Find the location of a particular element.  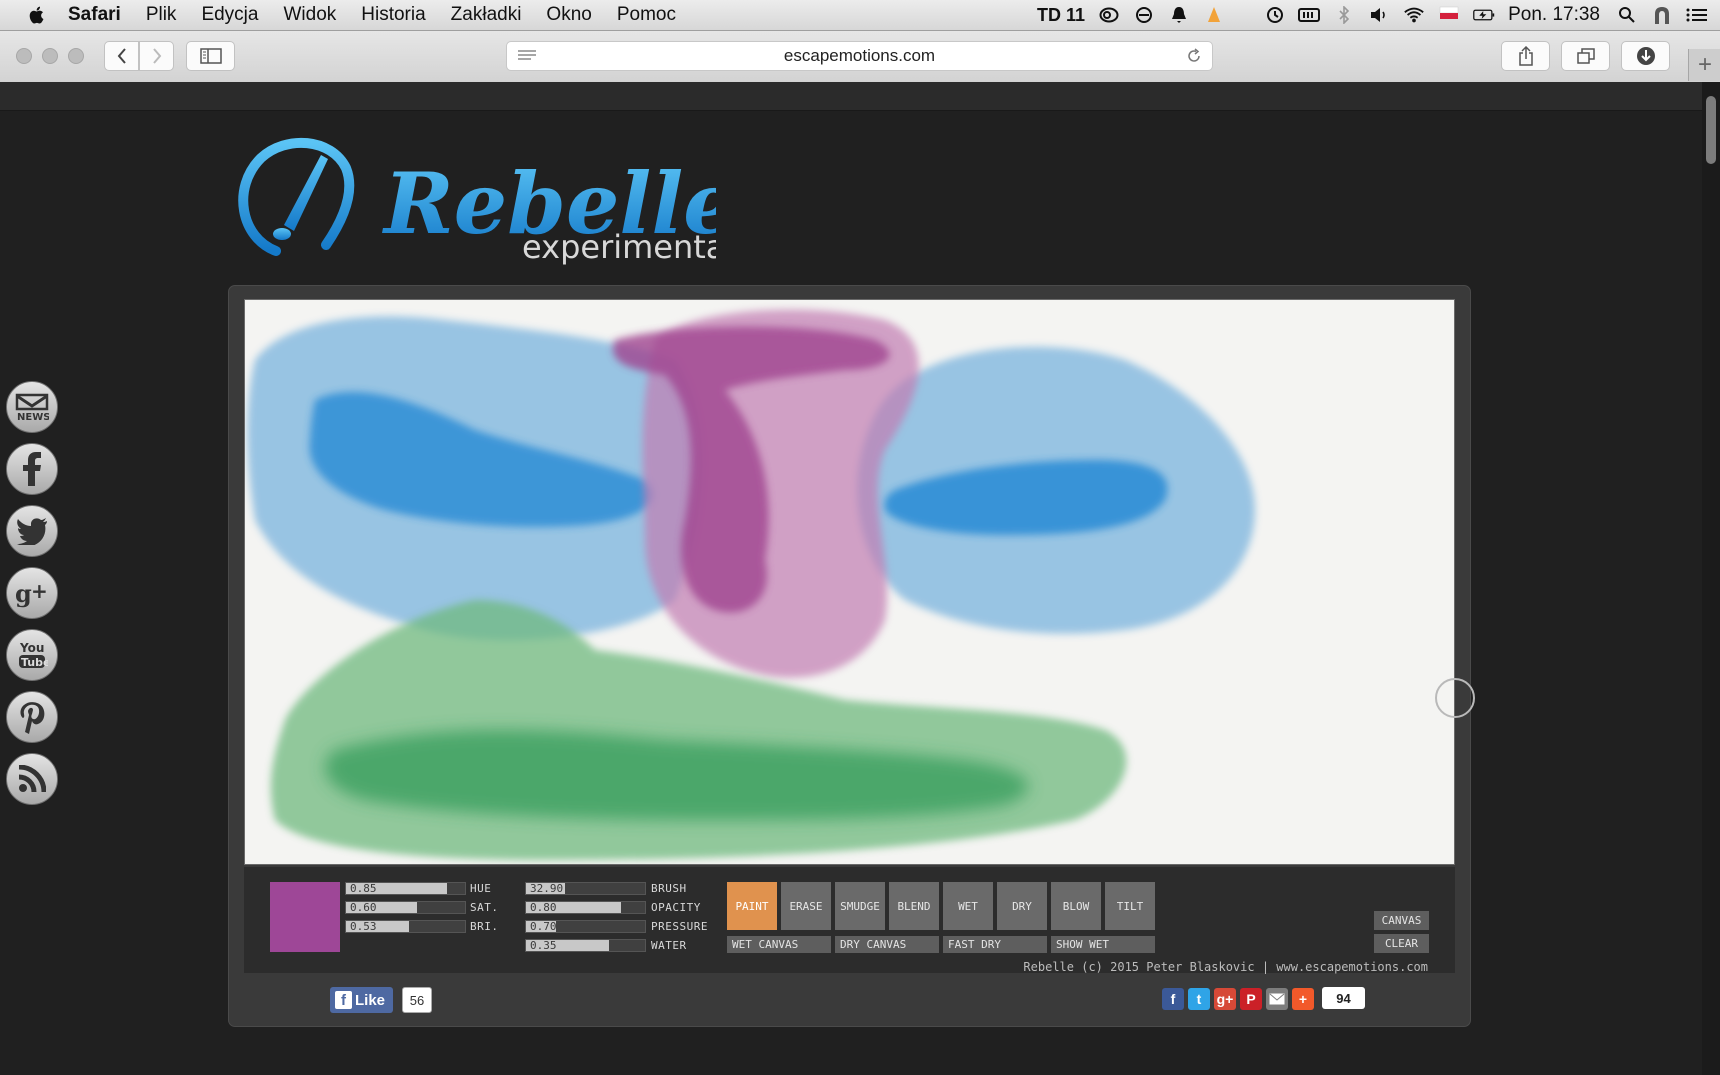

menu-file: Plik is located at coordinates (161, 15).